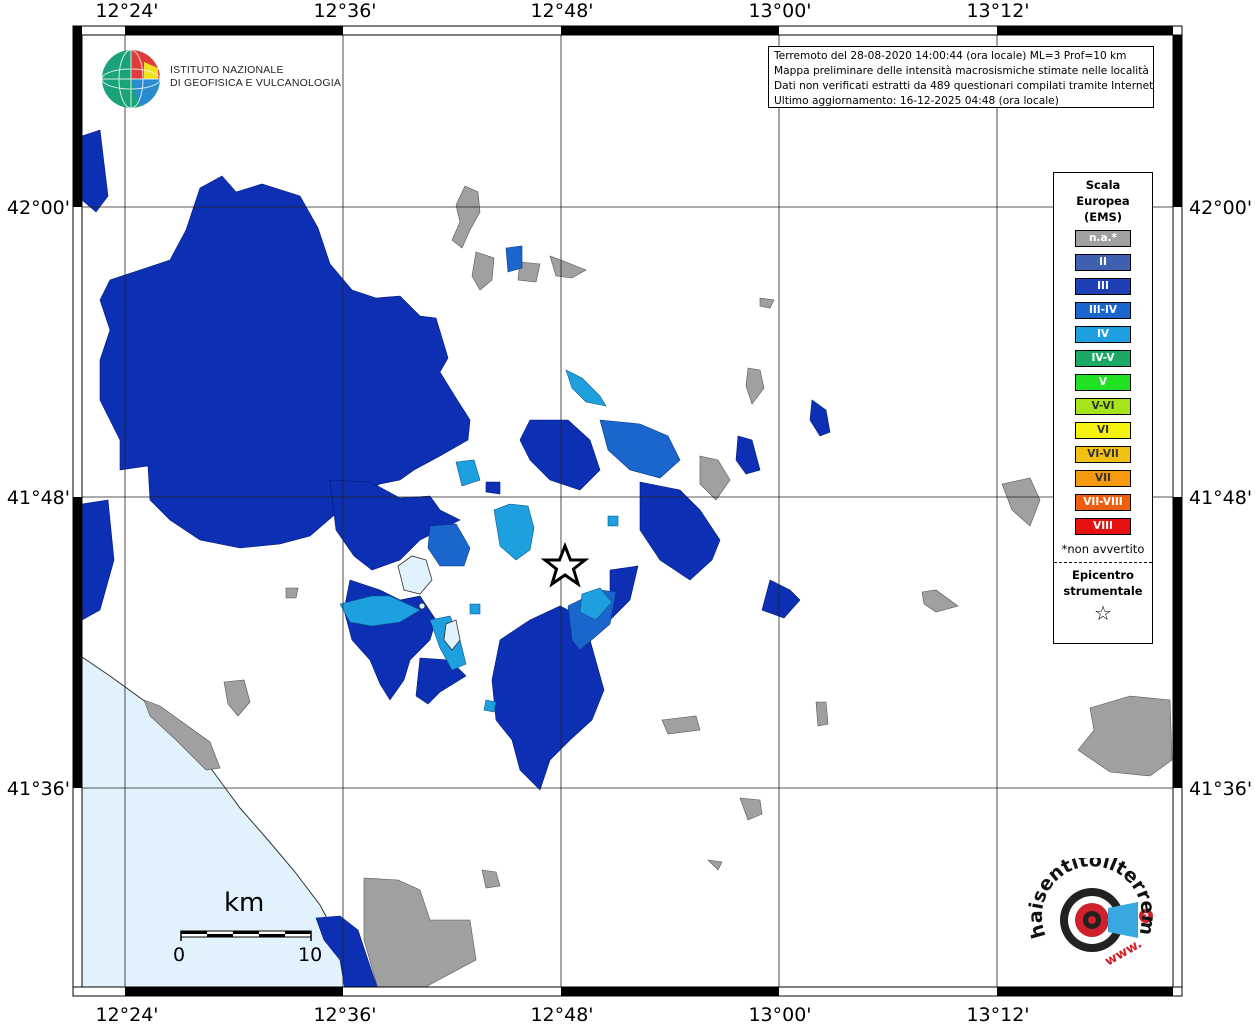 Image resolution: width=1255 pixels, height=1024 pixels. What do you see at coordinates (1103, 583) in the screenshot?
I see `legend-epicenter-label: Epicentro strumentale` at bounding box center [1103, 583].